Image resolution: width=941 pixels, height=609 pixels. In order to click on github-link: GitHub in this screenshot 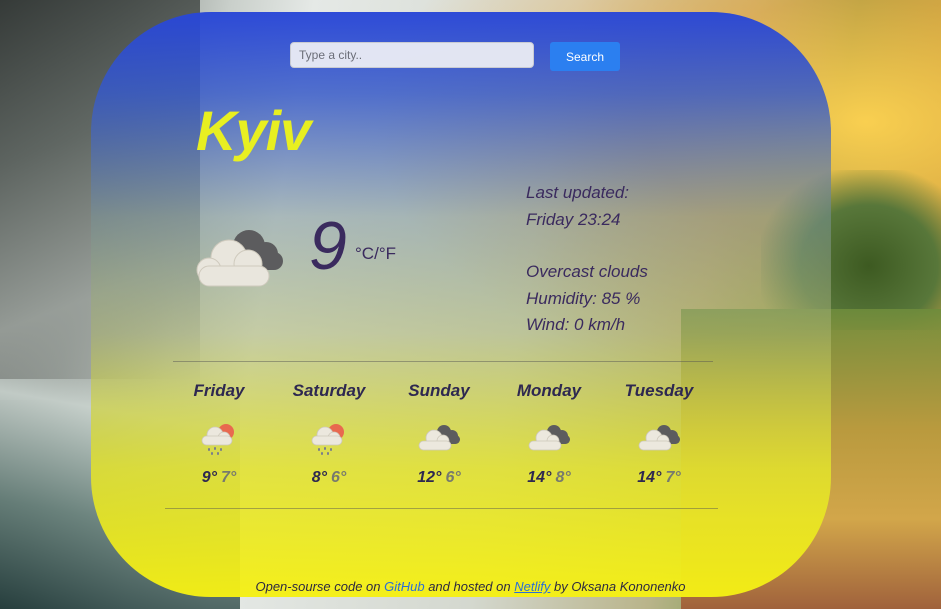, I will do `click(404, 586)`.